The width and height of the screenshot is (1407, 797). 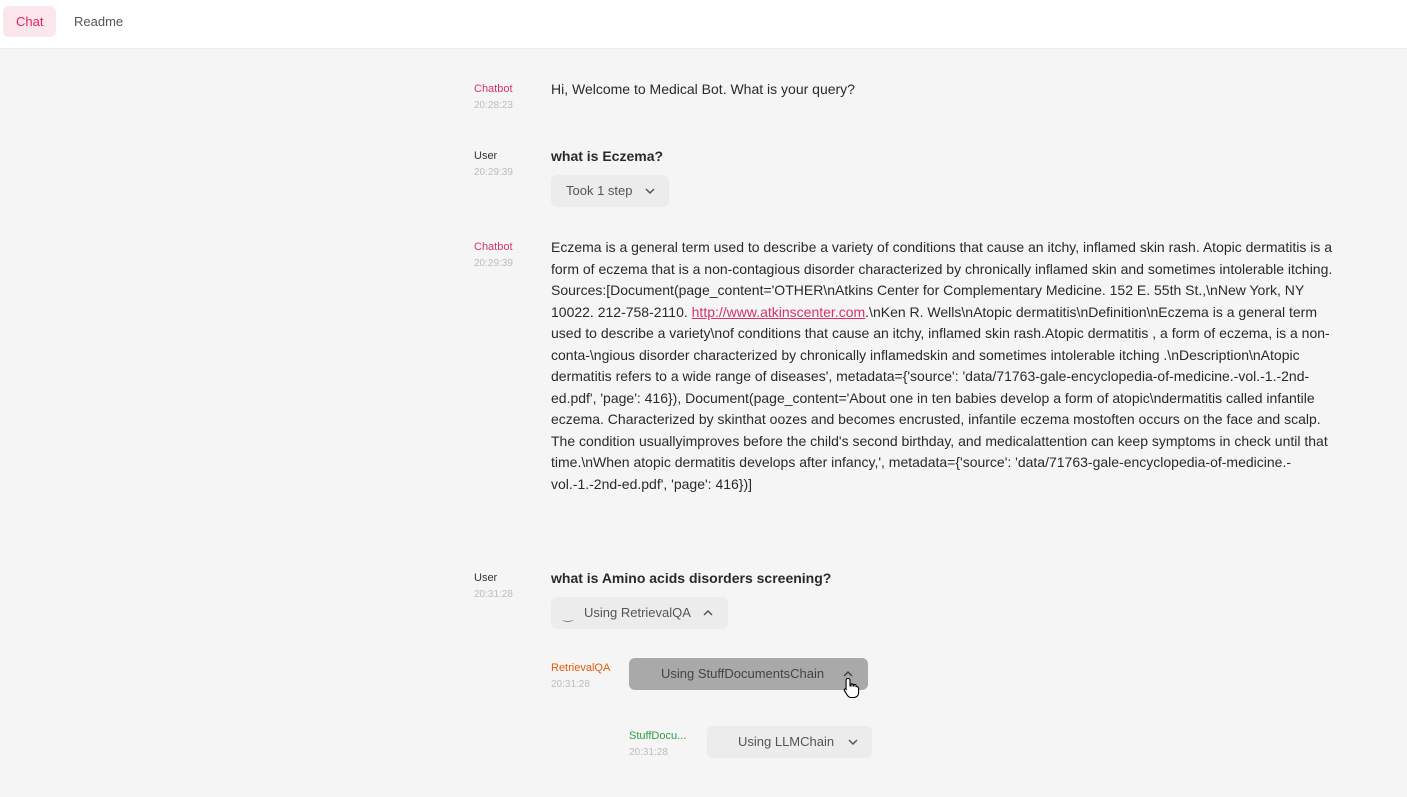 I want to click on step-author: RetrievalQA, so click(x=581, y=668).